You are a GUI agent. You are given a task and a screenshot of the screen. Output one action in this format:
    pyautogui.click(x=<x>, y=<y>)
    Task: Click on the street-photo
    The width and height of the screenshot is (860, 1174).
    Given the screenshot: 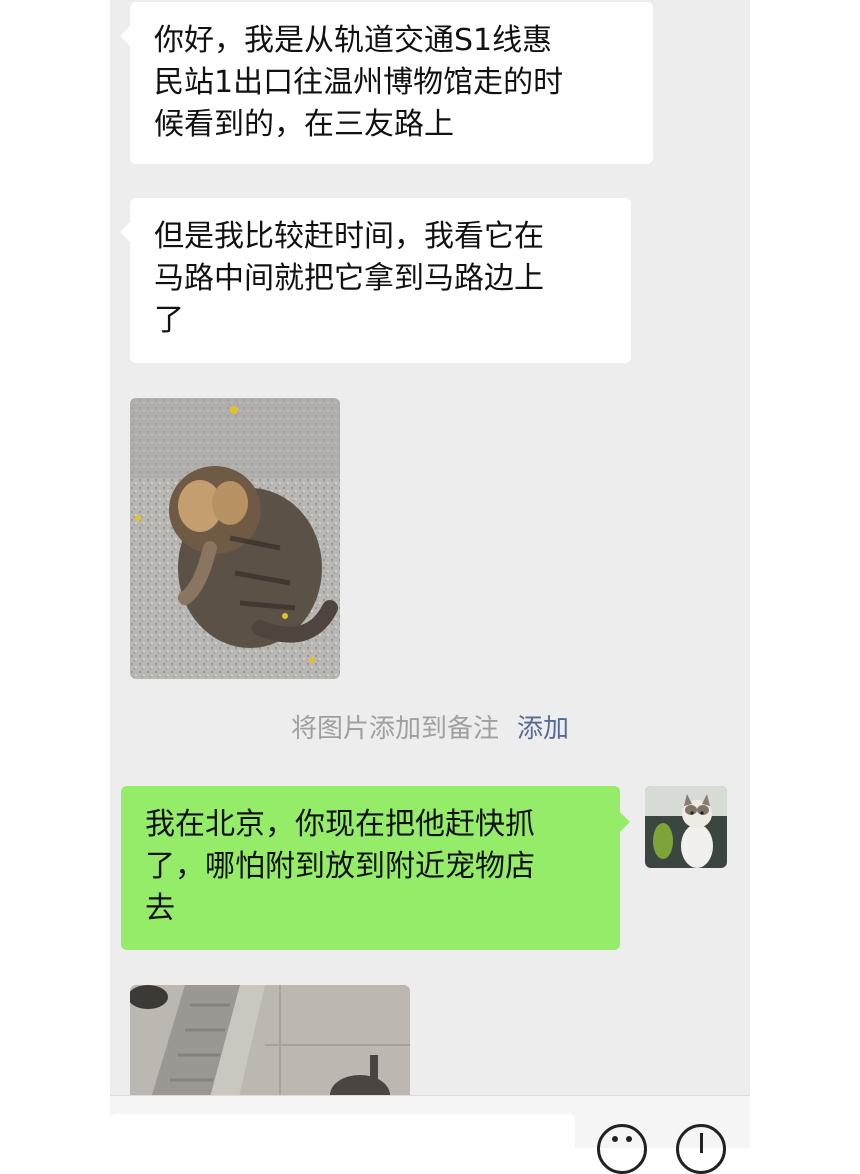 What is the action you would take?
    pyautogui.click(x=270, y=1040)
    